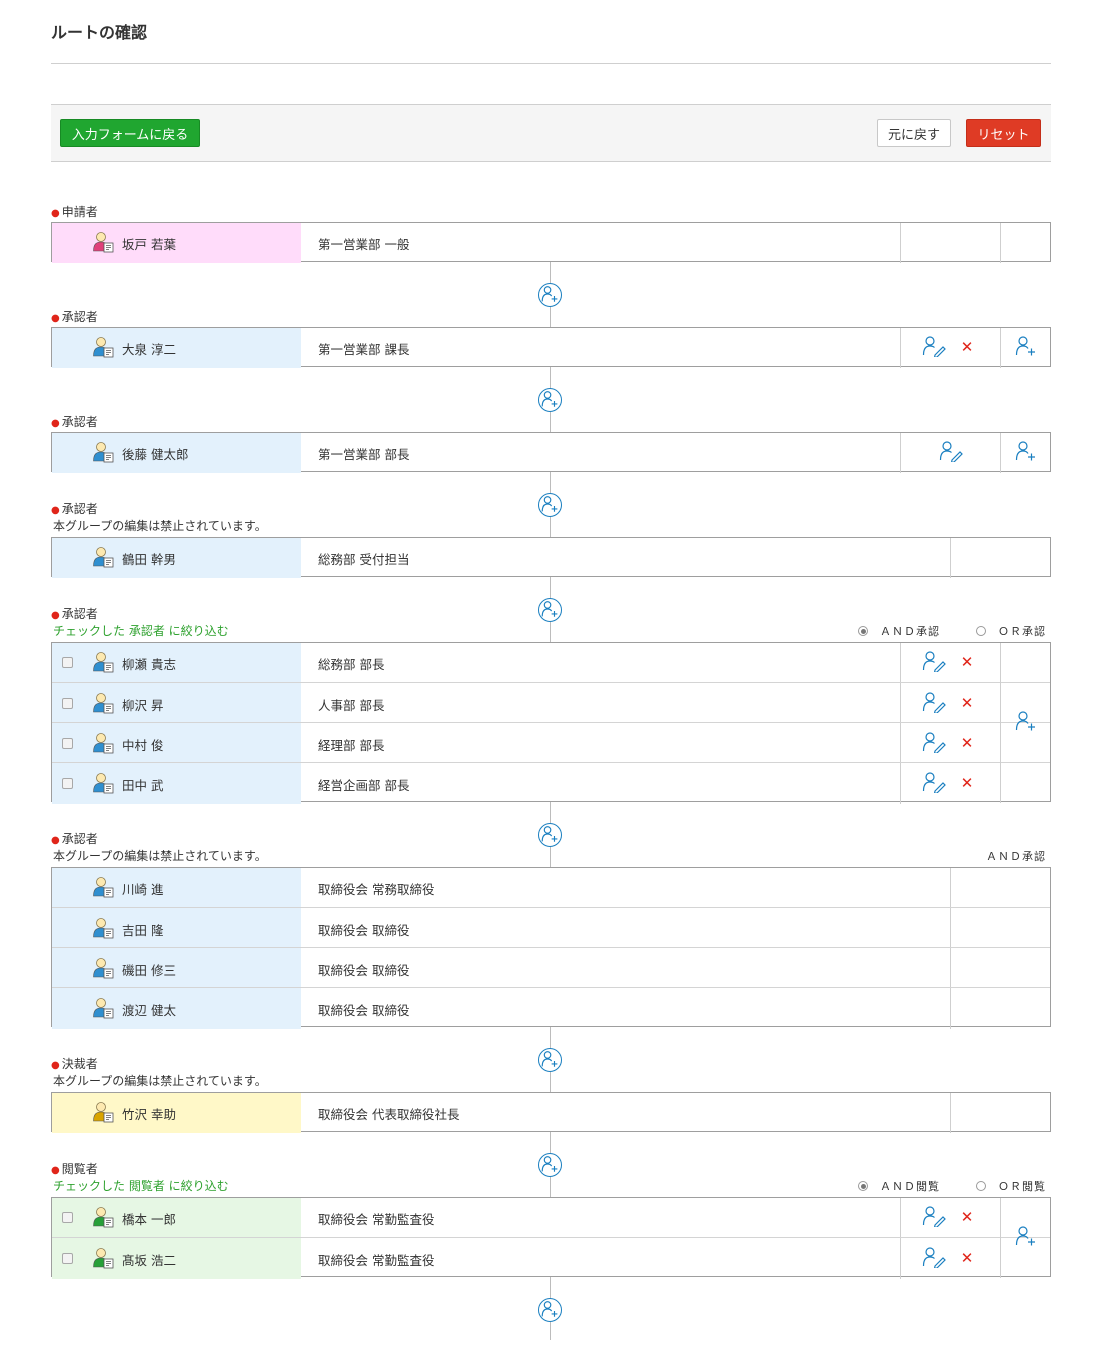  I want to click on toolbar: 入力フォームに戻る 元に戻す リセット, so click(551, 133).